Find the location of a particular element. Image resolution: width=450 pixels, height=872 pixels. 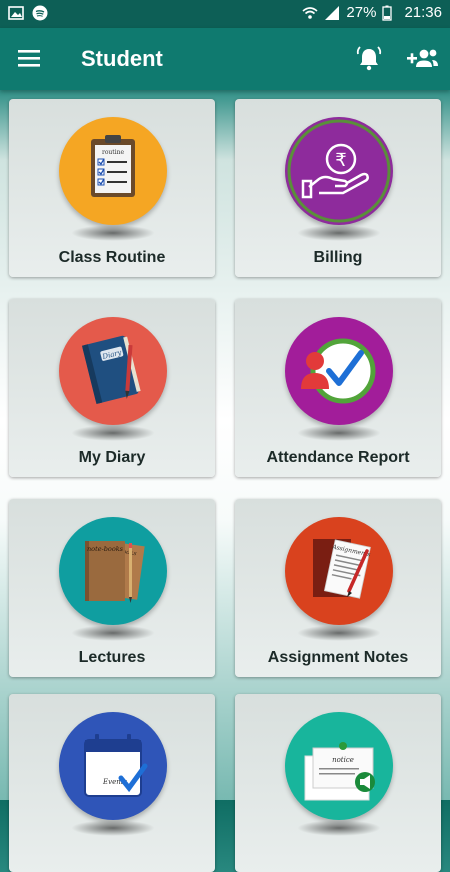

add-user-icon is located at coordinates (422, 63).